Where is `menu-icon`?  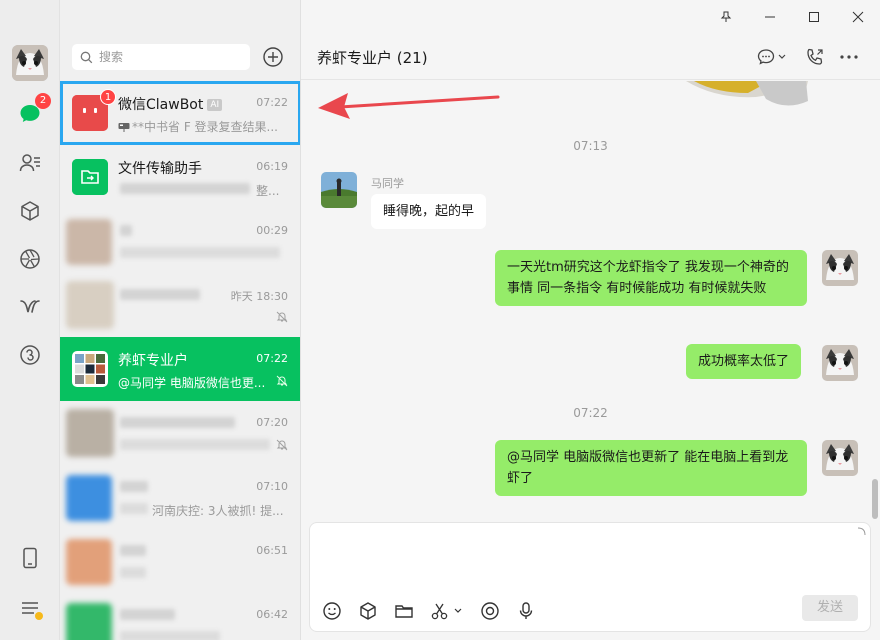
menu-icon is located at coordinates (30, 608).